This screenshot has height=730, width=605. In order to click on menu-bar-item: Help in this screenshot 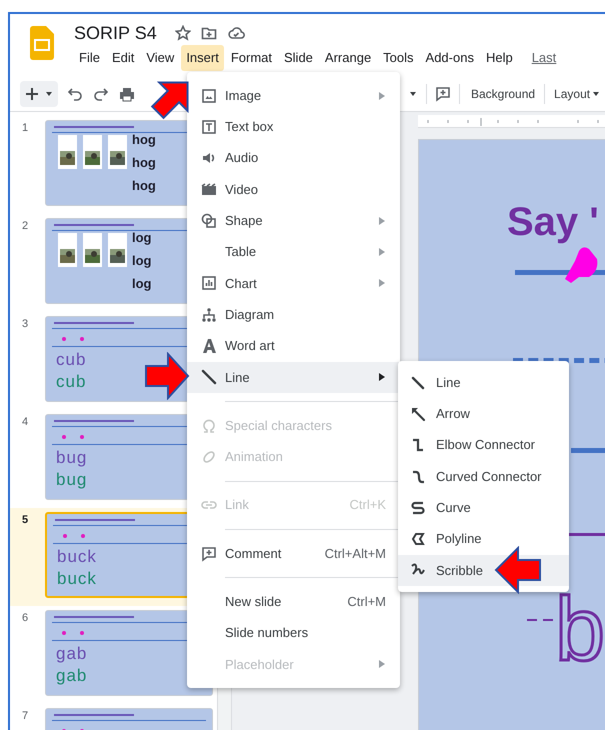, I will do `click(499, 58)`.